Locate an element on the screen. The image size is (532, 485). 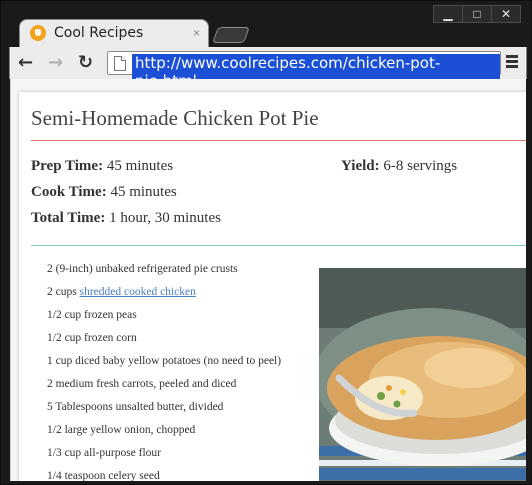
ingredient-item: 2 cups shredded cooked chicken is located at coordinates (164, 296).